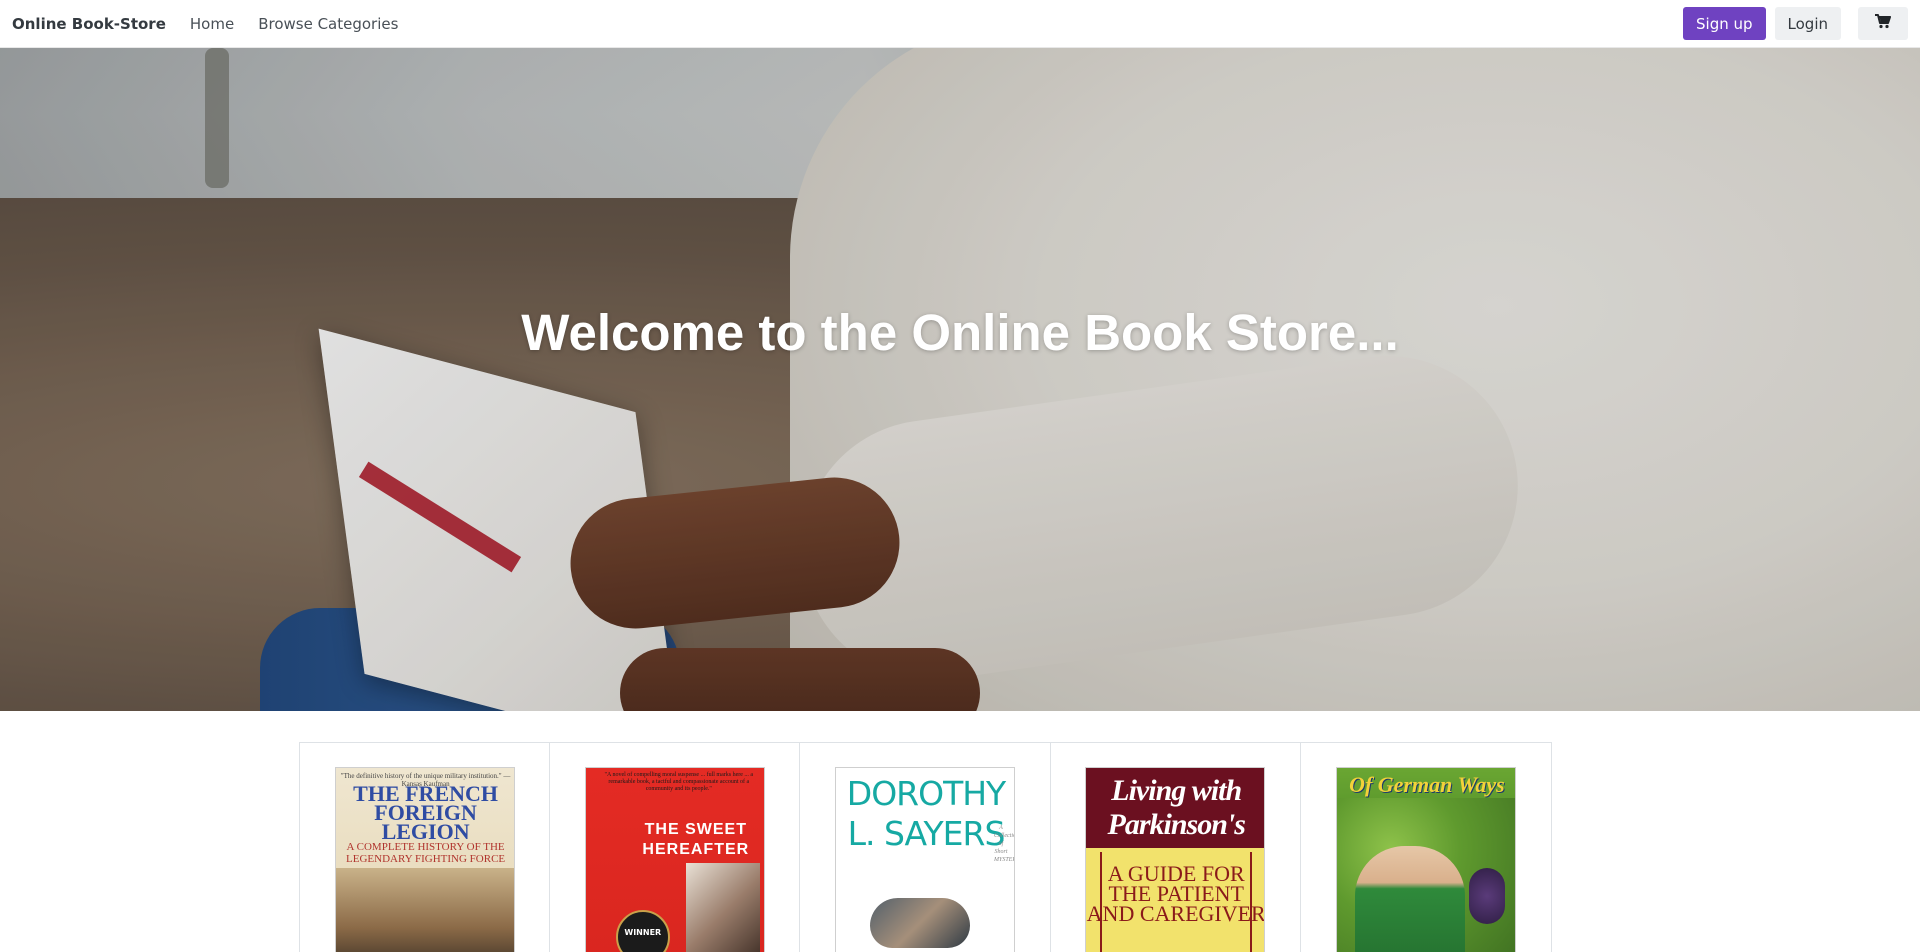 The image size is (1920, 952). What do you see at coordinates (696, 839) in the screenshot?
I see `book-cover-title: THE SWEET HEREAFTER` at bounding box center [696, 839].